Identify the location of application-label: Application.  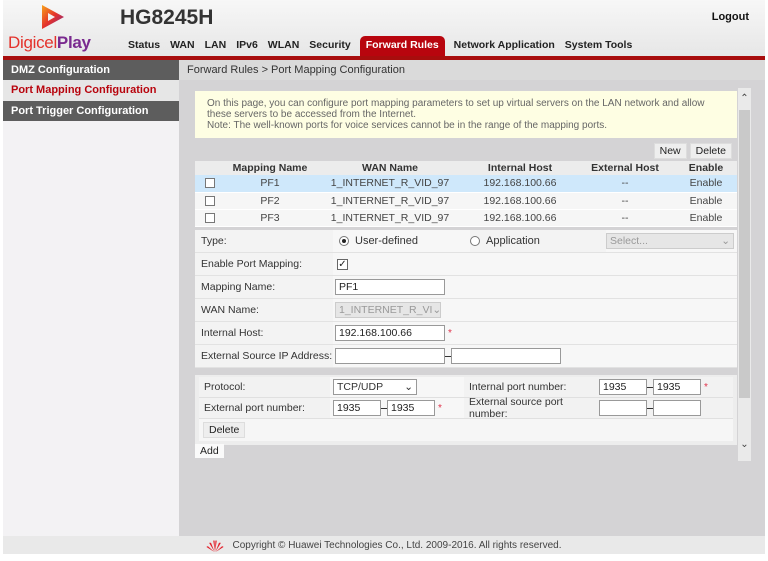
(513, 241).